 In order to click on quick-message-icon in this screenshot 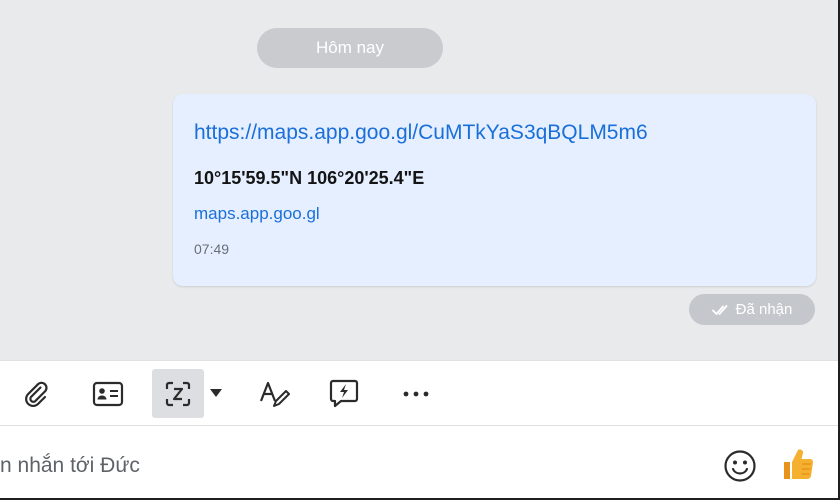, I will do `click(344, 394)`.